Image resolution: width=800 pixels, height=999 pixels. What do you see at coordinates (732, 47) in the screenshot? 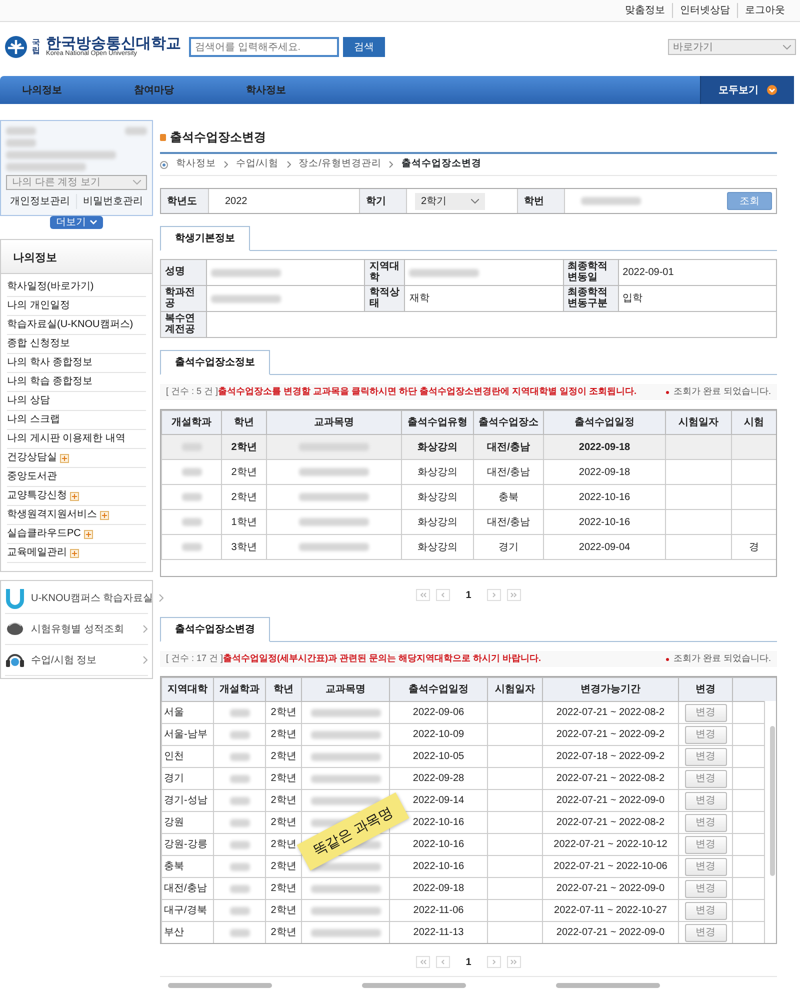
I see `quick-select: 바로가기` at bounding box center [732, 47].